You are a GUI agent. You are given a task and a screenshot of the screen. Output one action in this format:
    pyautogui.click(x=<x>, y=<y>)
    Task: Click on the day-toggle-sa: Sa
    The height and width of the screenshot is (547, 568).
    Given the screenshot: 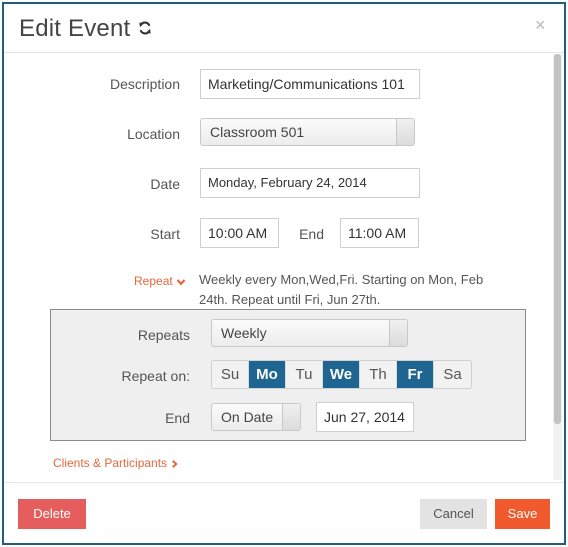 What is the action you would take?
    pyautogui.click(x=452, y=374)
    